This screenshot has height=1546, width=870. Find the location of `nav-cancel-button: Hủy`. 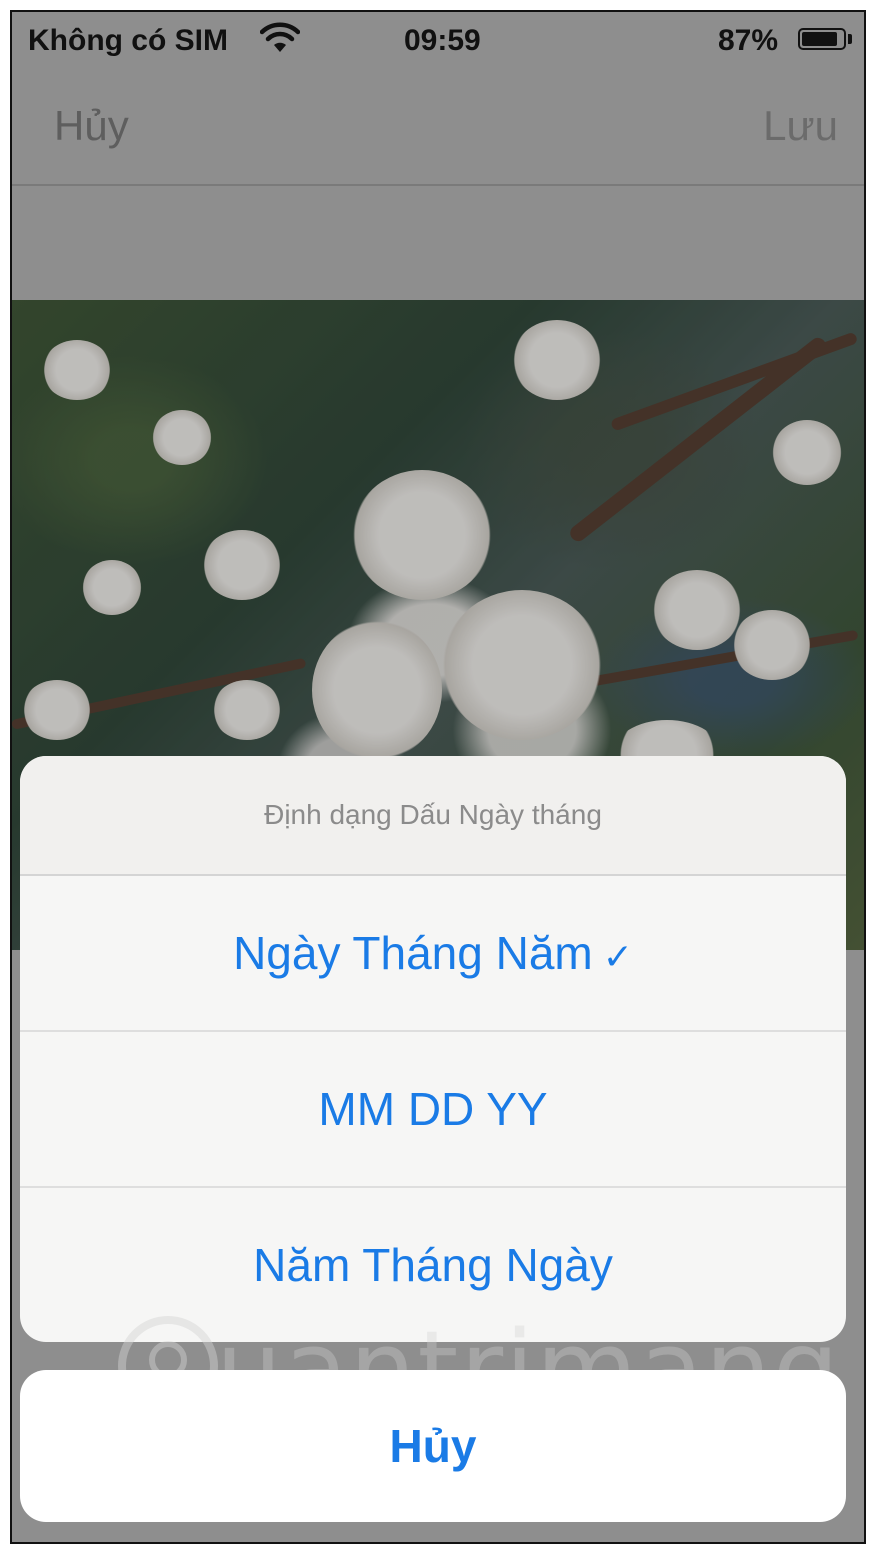

nav-cancel-button: Hủy is located at coordinates (91, 126).